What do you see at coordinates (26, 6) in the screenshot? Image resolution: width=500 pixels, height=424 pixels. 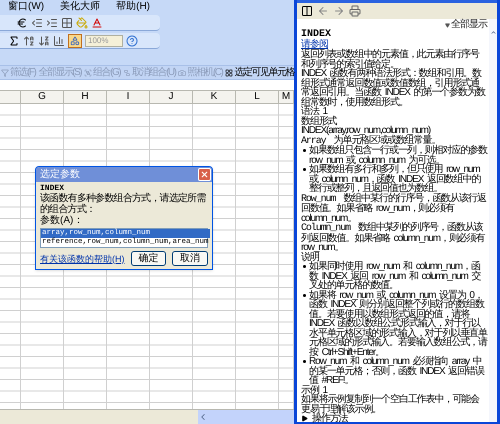 I see `menu-item: 窗口(W)` at bounding box center [26, 6].